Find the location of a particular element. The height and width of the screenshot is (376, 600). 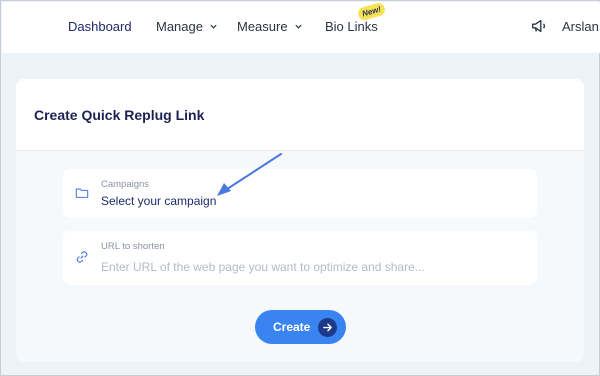

url-label: URL to shorten is located at coordinates (133, 246).